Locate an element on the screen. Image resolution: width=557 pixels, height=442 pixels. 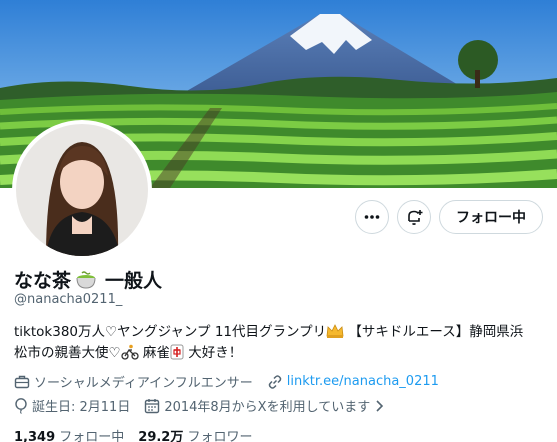
bio-text: 【サキドルエース】静岡県浜 is located at coordinates (436, 332).